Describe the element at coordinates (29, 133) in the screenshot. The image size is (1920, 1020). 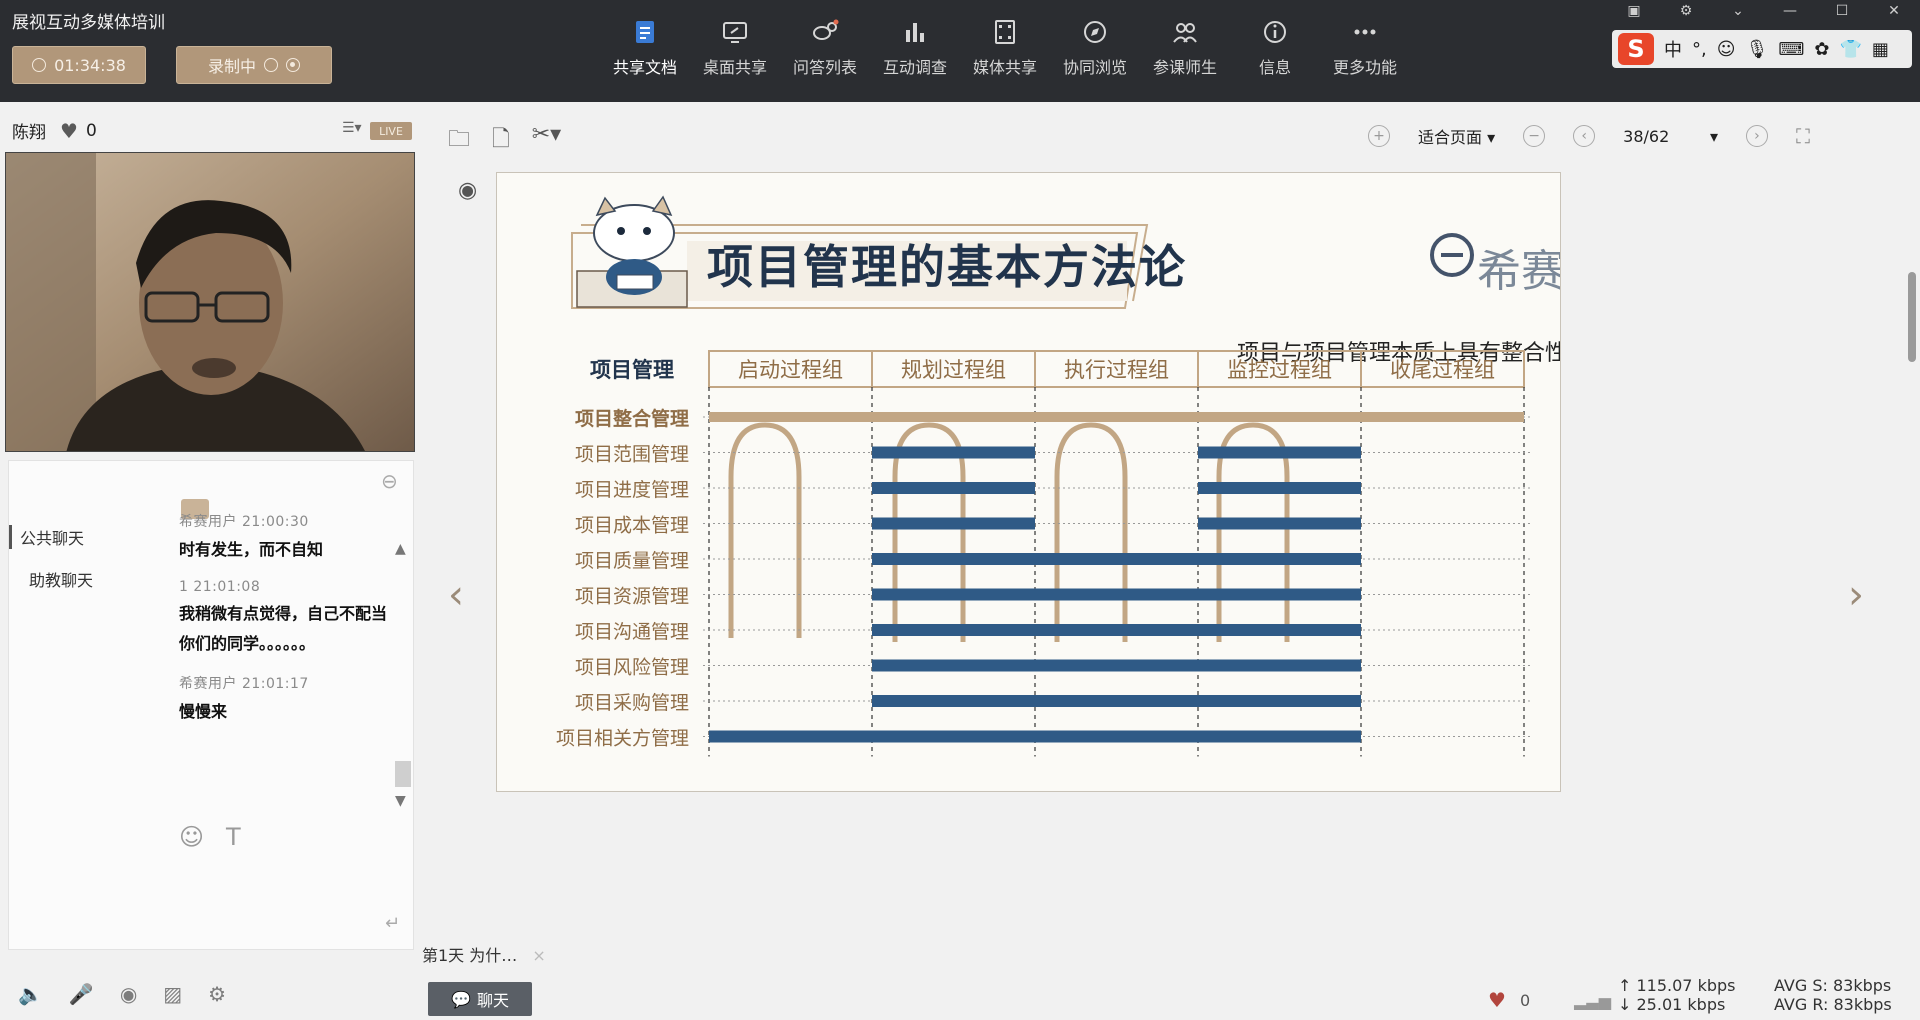
I see `user-name: 陈翔` at that location.